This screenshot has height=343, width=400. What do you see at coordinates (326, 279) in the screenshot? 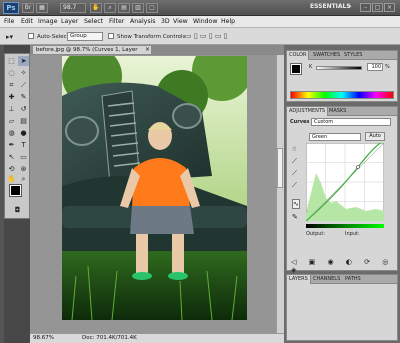
I see `tab-channels: CHANNELS` at bounding box center [326, 279].